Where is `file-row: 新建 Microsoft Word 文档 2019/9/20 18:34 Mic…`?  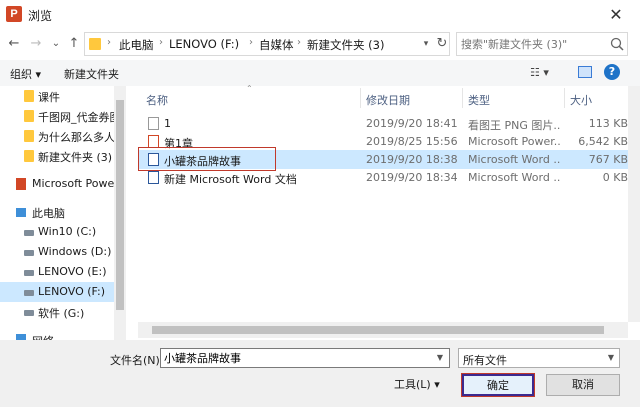
file-row: 新建 Microsoft Word 文档 2019/9/20 18:34 Mic… is located at coordinates (383, 177).